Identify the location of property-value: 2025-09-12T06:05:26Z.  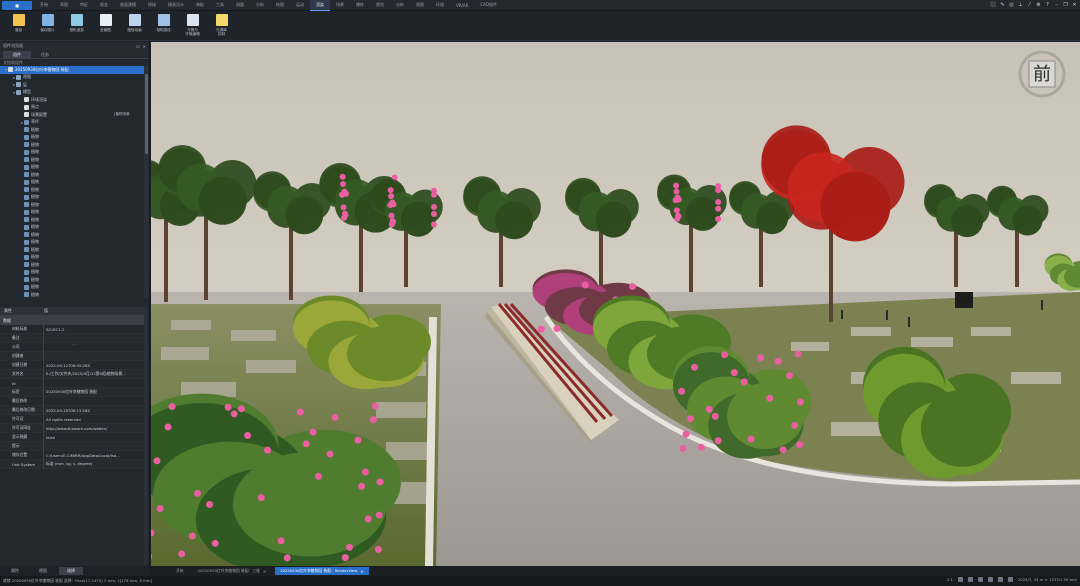
(95, 365).